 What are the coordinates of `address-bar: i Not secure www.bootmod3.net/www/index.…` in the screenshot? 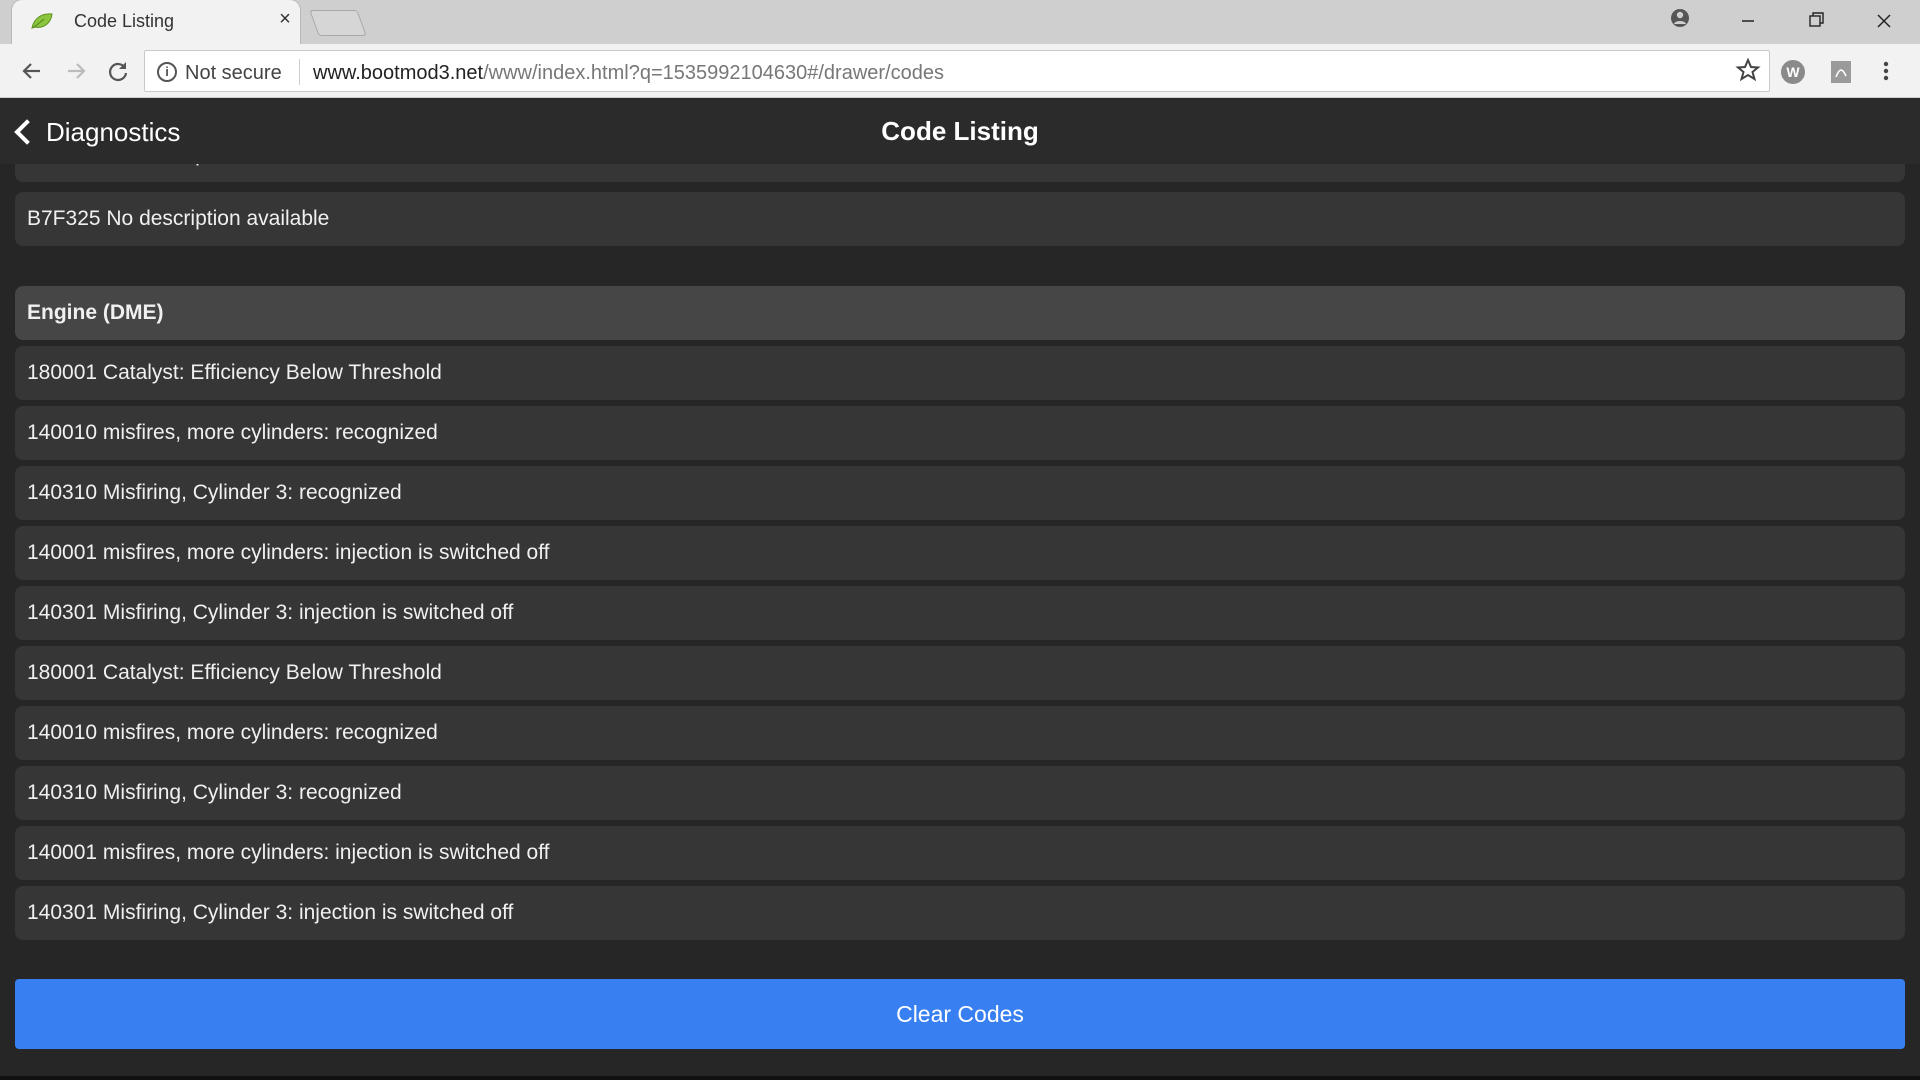 It's located at (957, 71).